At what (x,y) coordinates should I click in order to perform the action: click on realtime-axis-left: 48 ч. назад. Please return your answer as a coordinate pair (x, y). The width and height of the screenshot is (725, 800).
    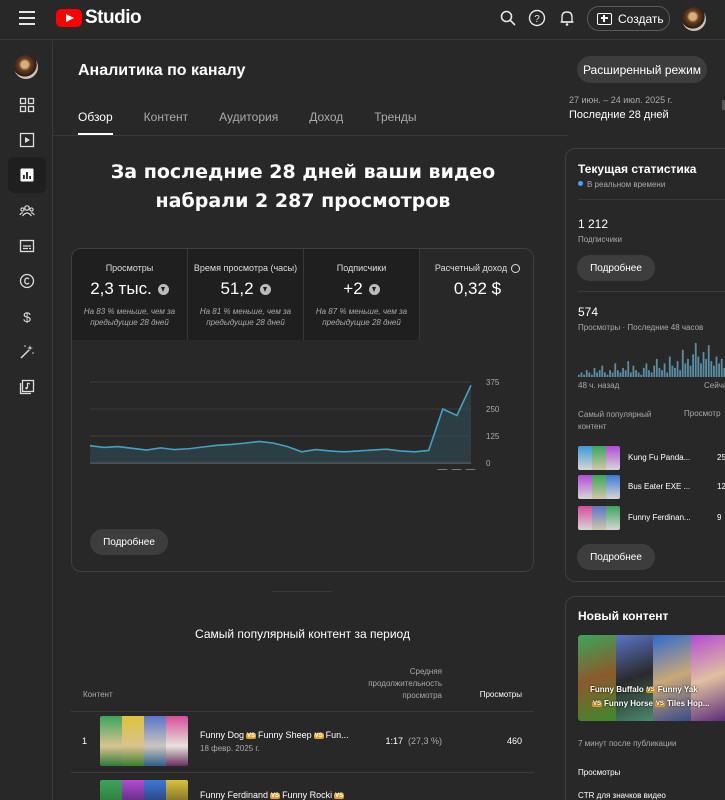
    Looking at the image, I should click on (599, 385).